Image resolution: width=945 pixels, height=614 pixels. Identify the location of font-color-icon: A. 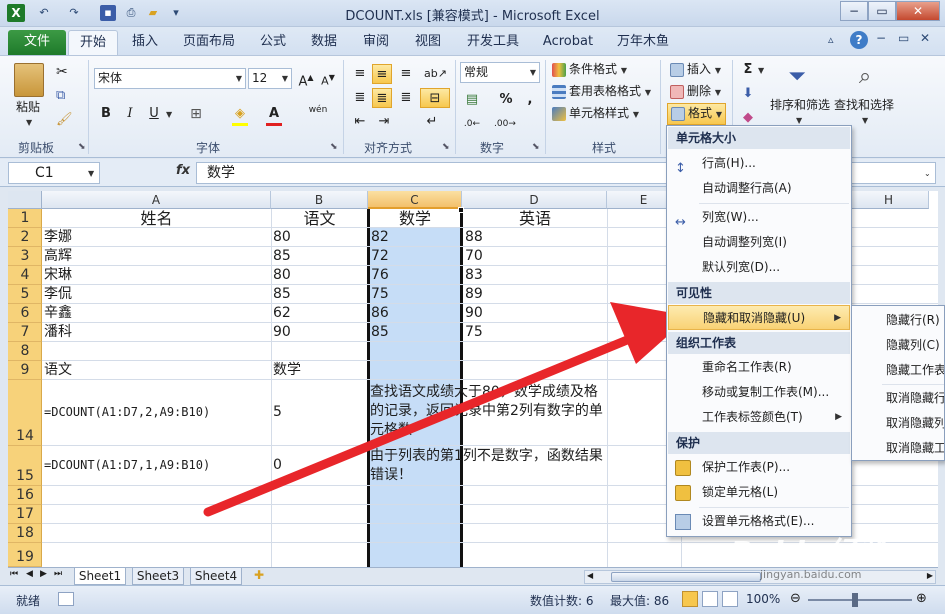
(274, 114).